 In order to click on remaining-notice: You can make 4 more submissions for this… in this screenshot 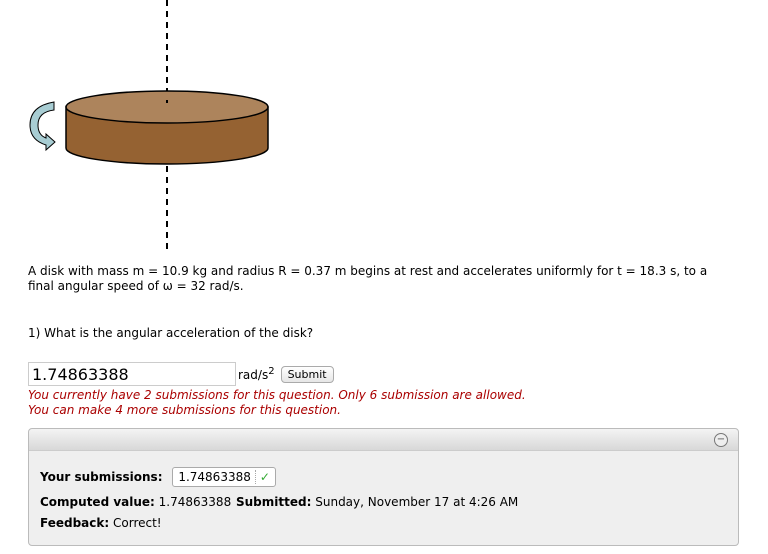, I will do `click(184, 410)`.